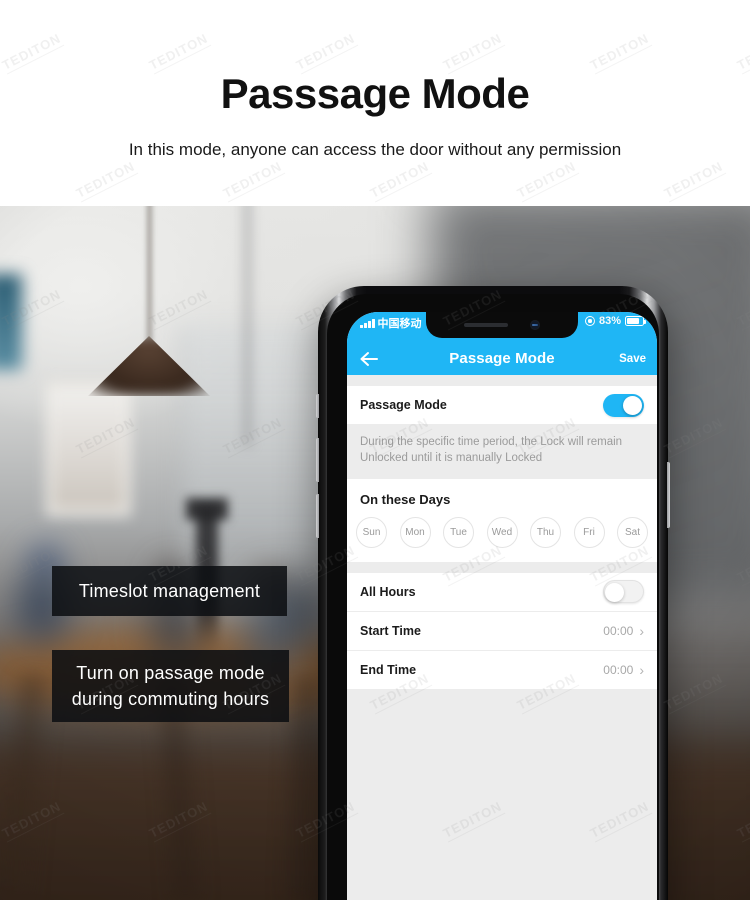 The width and height of the screenshot is (750, 900). I want to click on row-right-end-time: 00:00 ›, so click(623, 670).